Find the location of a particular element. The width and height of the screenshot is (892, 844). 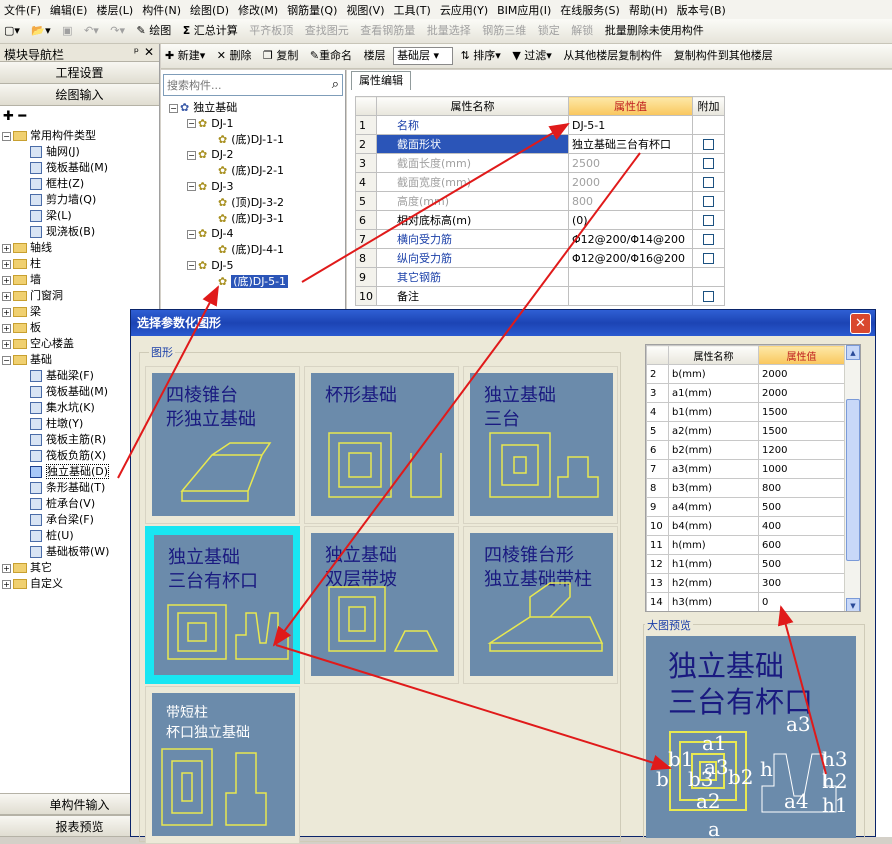

property-value: 2000 is located at coordinates (630, 182).